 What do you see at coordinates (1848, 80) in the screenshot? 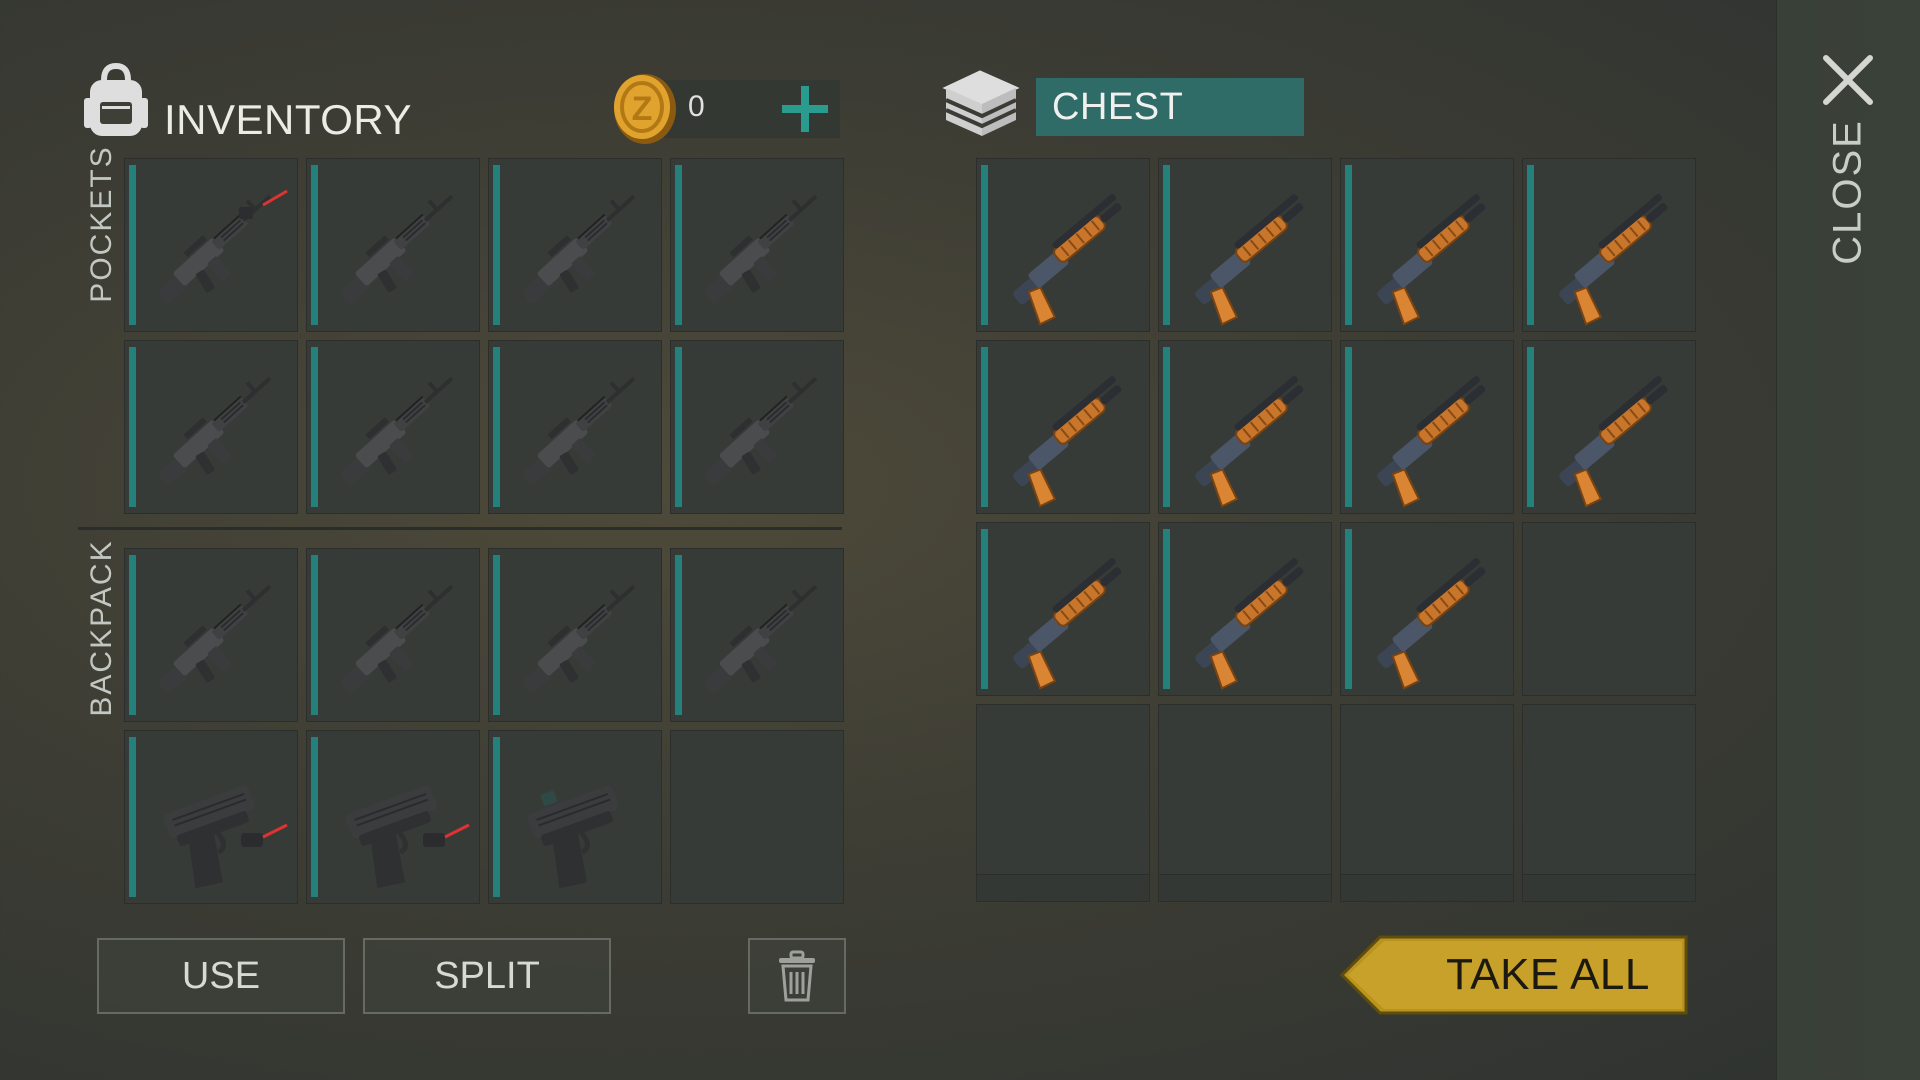
I see `close-icon` at bounding box center [1848, 80].